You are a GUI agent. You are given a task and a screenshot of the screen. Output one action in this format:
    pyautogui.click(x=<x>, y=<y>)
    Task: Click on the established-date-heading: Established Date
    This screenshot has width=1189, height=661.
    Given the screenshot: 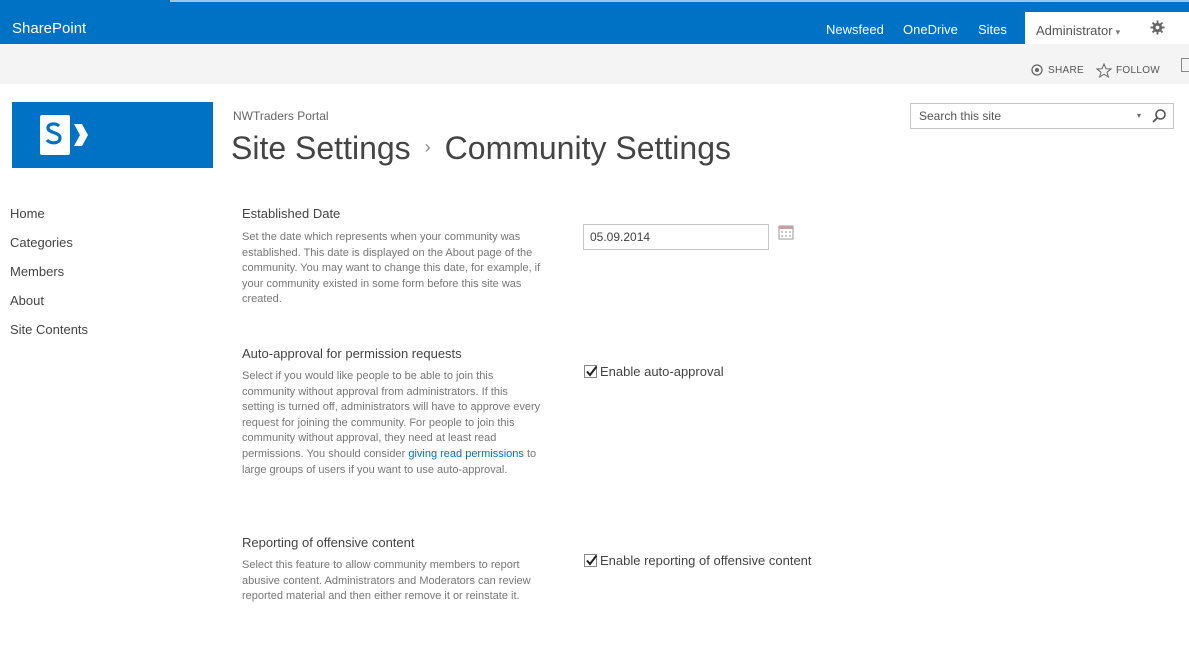 What is the action you would take?
    pyautogui.click(x=291, y=213)
    